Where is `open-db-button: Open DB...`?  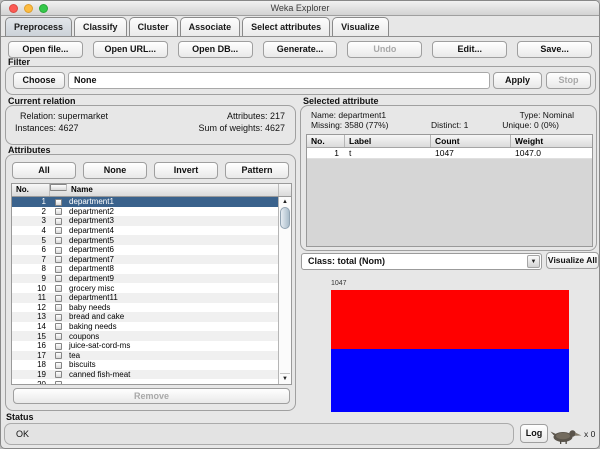
open-db-button: Open DB... is located at coordinates (215, 49).